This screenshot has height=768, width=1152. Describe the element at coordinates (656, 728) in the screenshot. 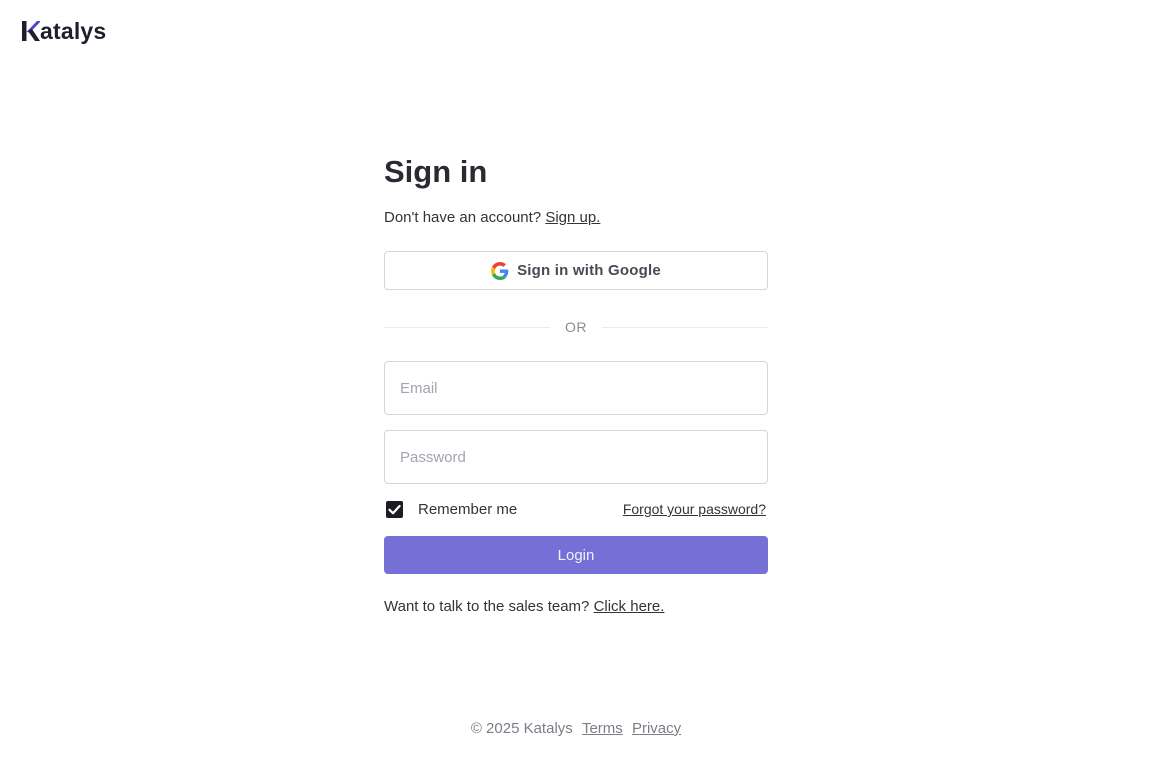

I see `privacy-link: Privacy` at that location.